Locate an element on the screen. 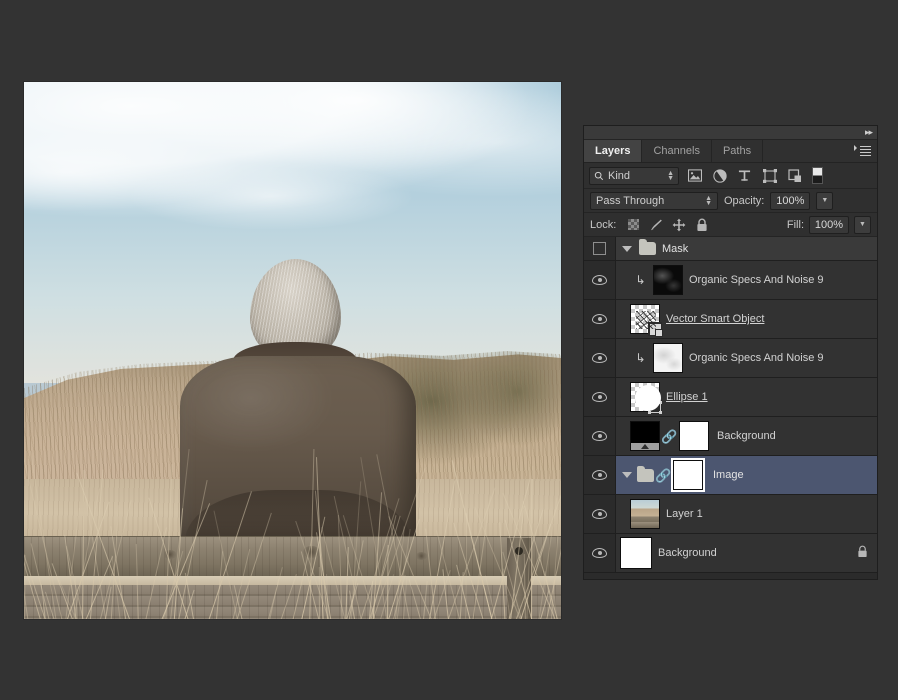 The height and width of the screenshot is (700, 898). layer-row-image-group: 🔗 Image is located at coordinates (730, 475).